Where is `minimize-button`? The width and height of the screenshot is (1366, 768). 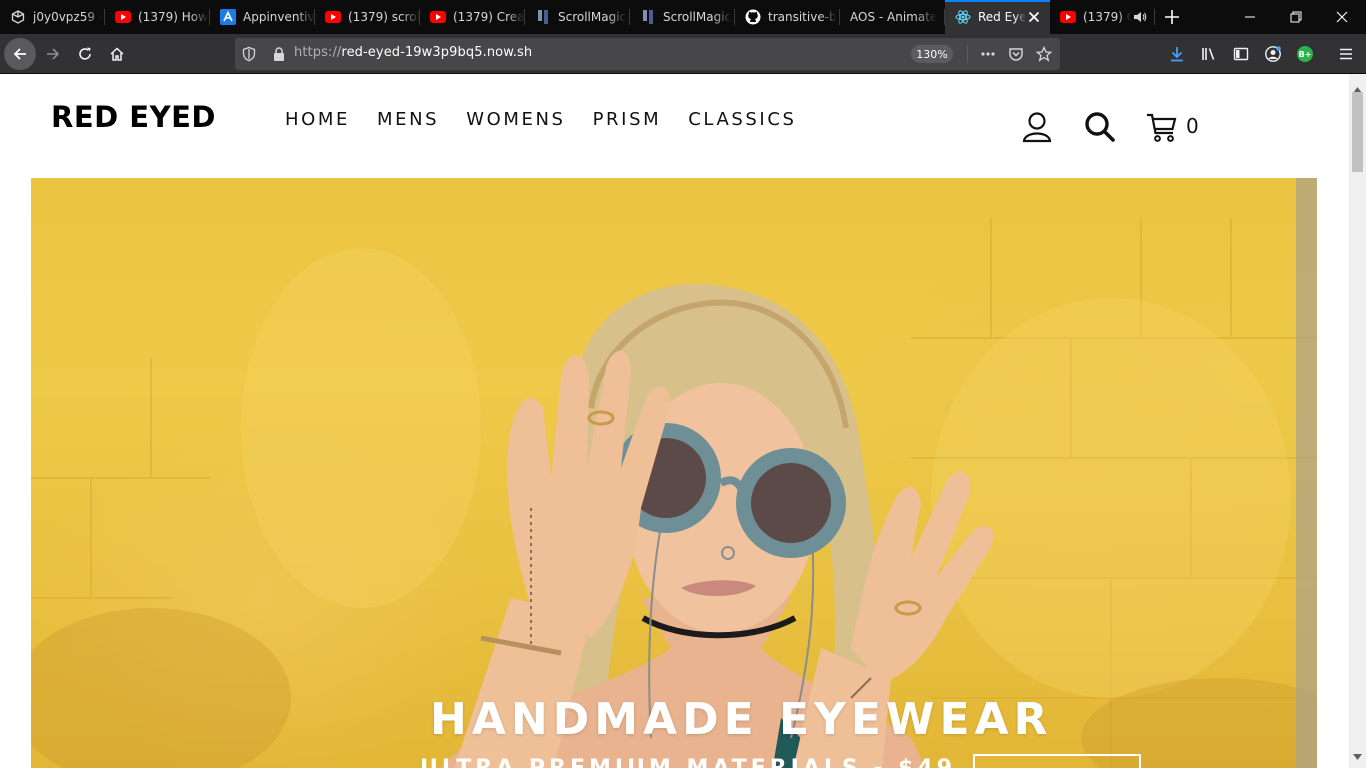
minimize-button is located at coordinates (1250, 17).